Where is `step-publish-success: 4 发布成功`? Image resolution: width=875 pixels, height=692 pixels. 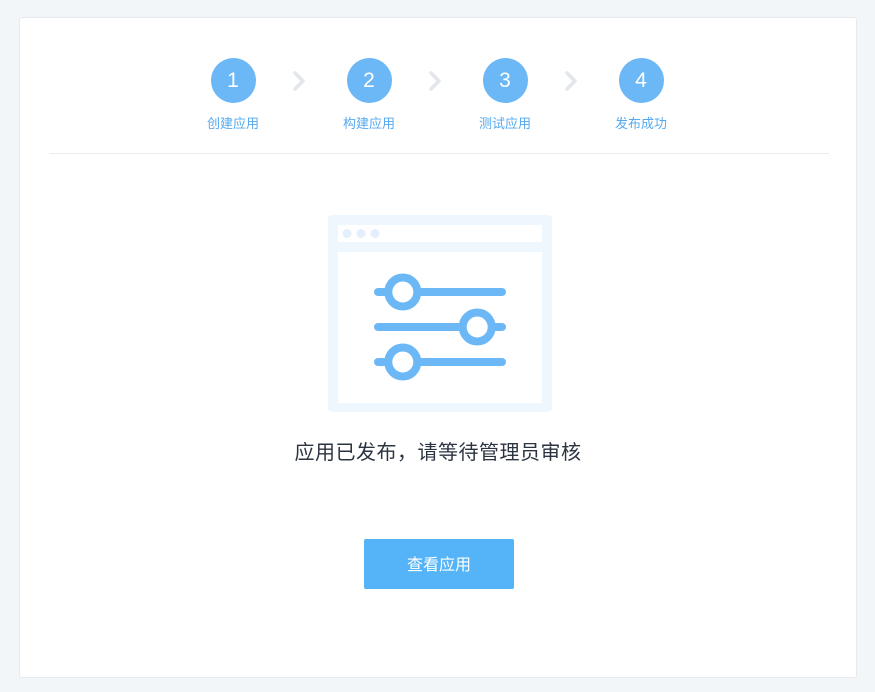 step-publish-success: 4 发布成功 is located at coordinates (641, 95).